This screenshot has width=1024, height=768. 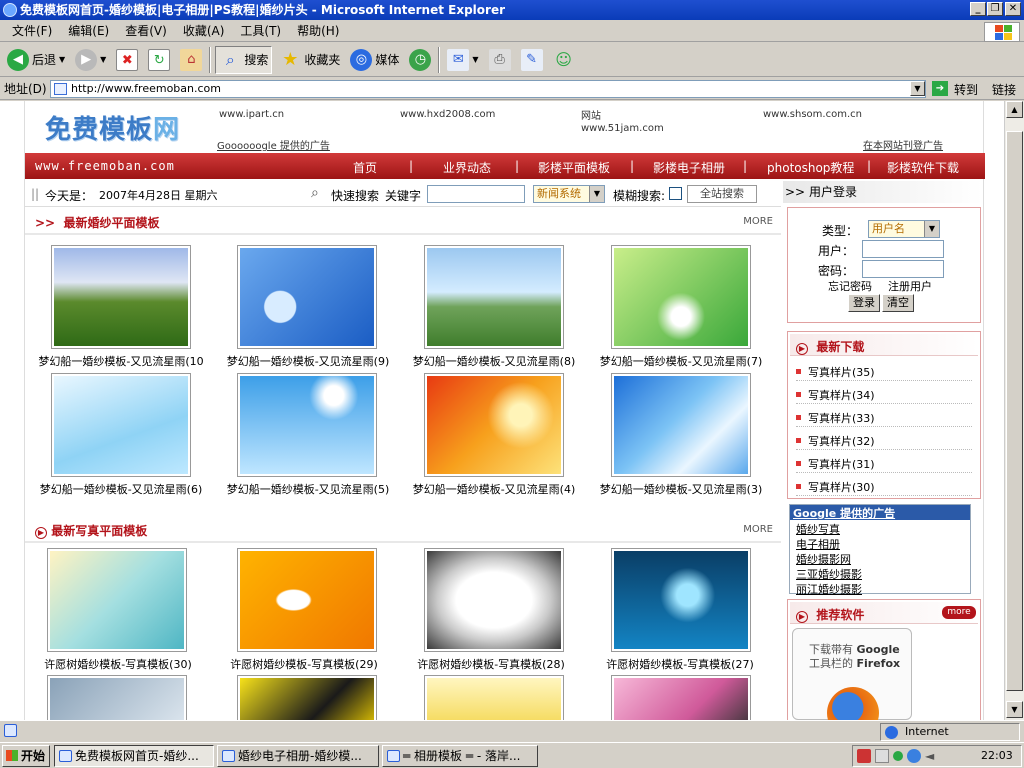 I want to click on menu-favorites: 收藏(A), so click(x=204, y=30).